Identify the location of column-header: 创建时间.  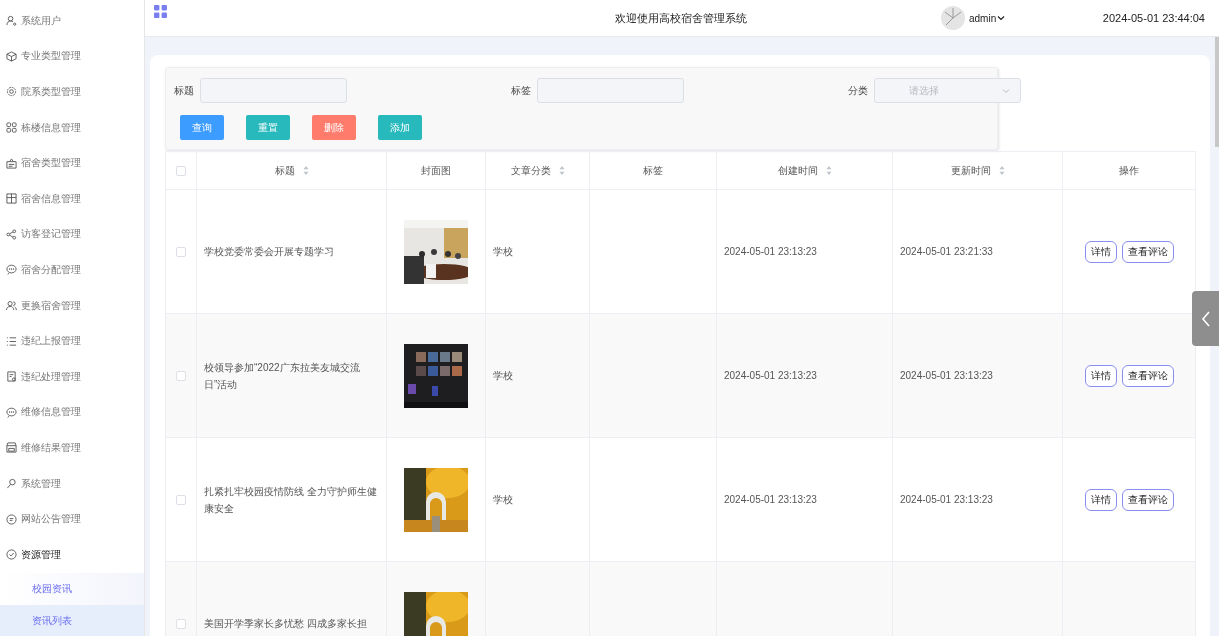
(804, 170).